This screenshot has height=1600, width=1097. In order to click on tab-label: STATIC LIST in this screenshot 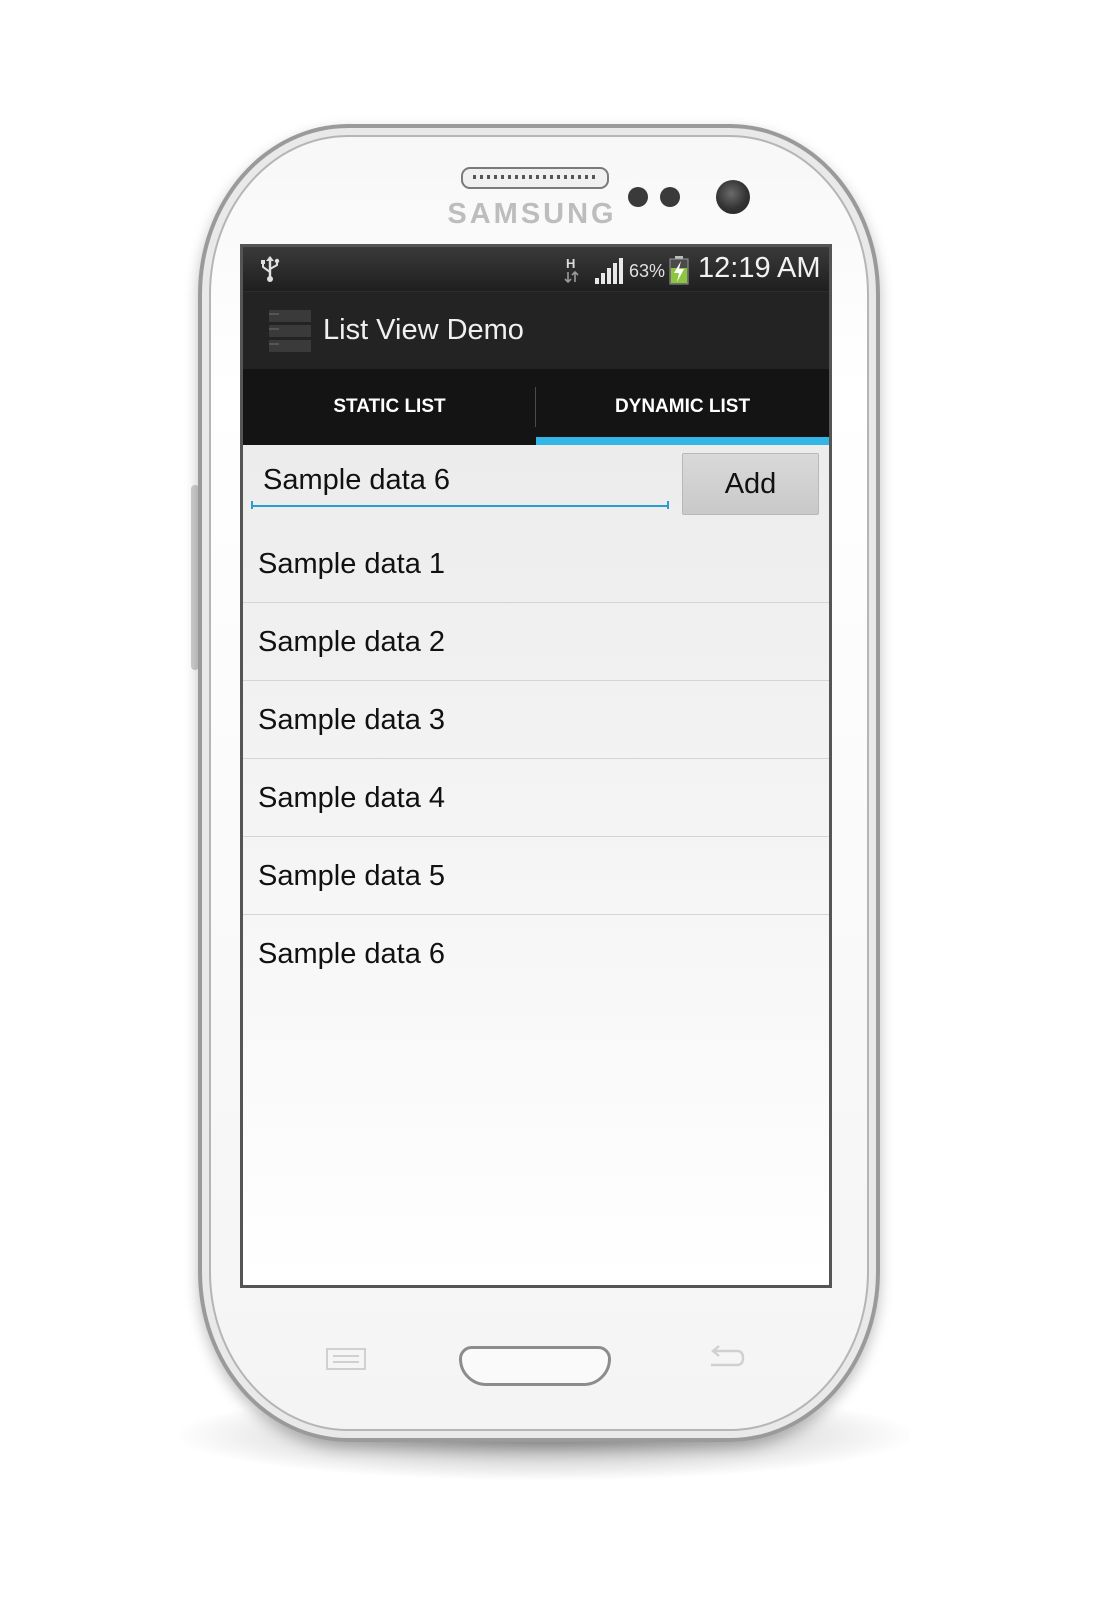, I will do `click(389, 406)`.